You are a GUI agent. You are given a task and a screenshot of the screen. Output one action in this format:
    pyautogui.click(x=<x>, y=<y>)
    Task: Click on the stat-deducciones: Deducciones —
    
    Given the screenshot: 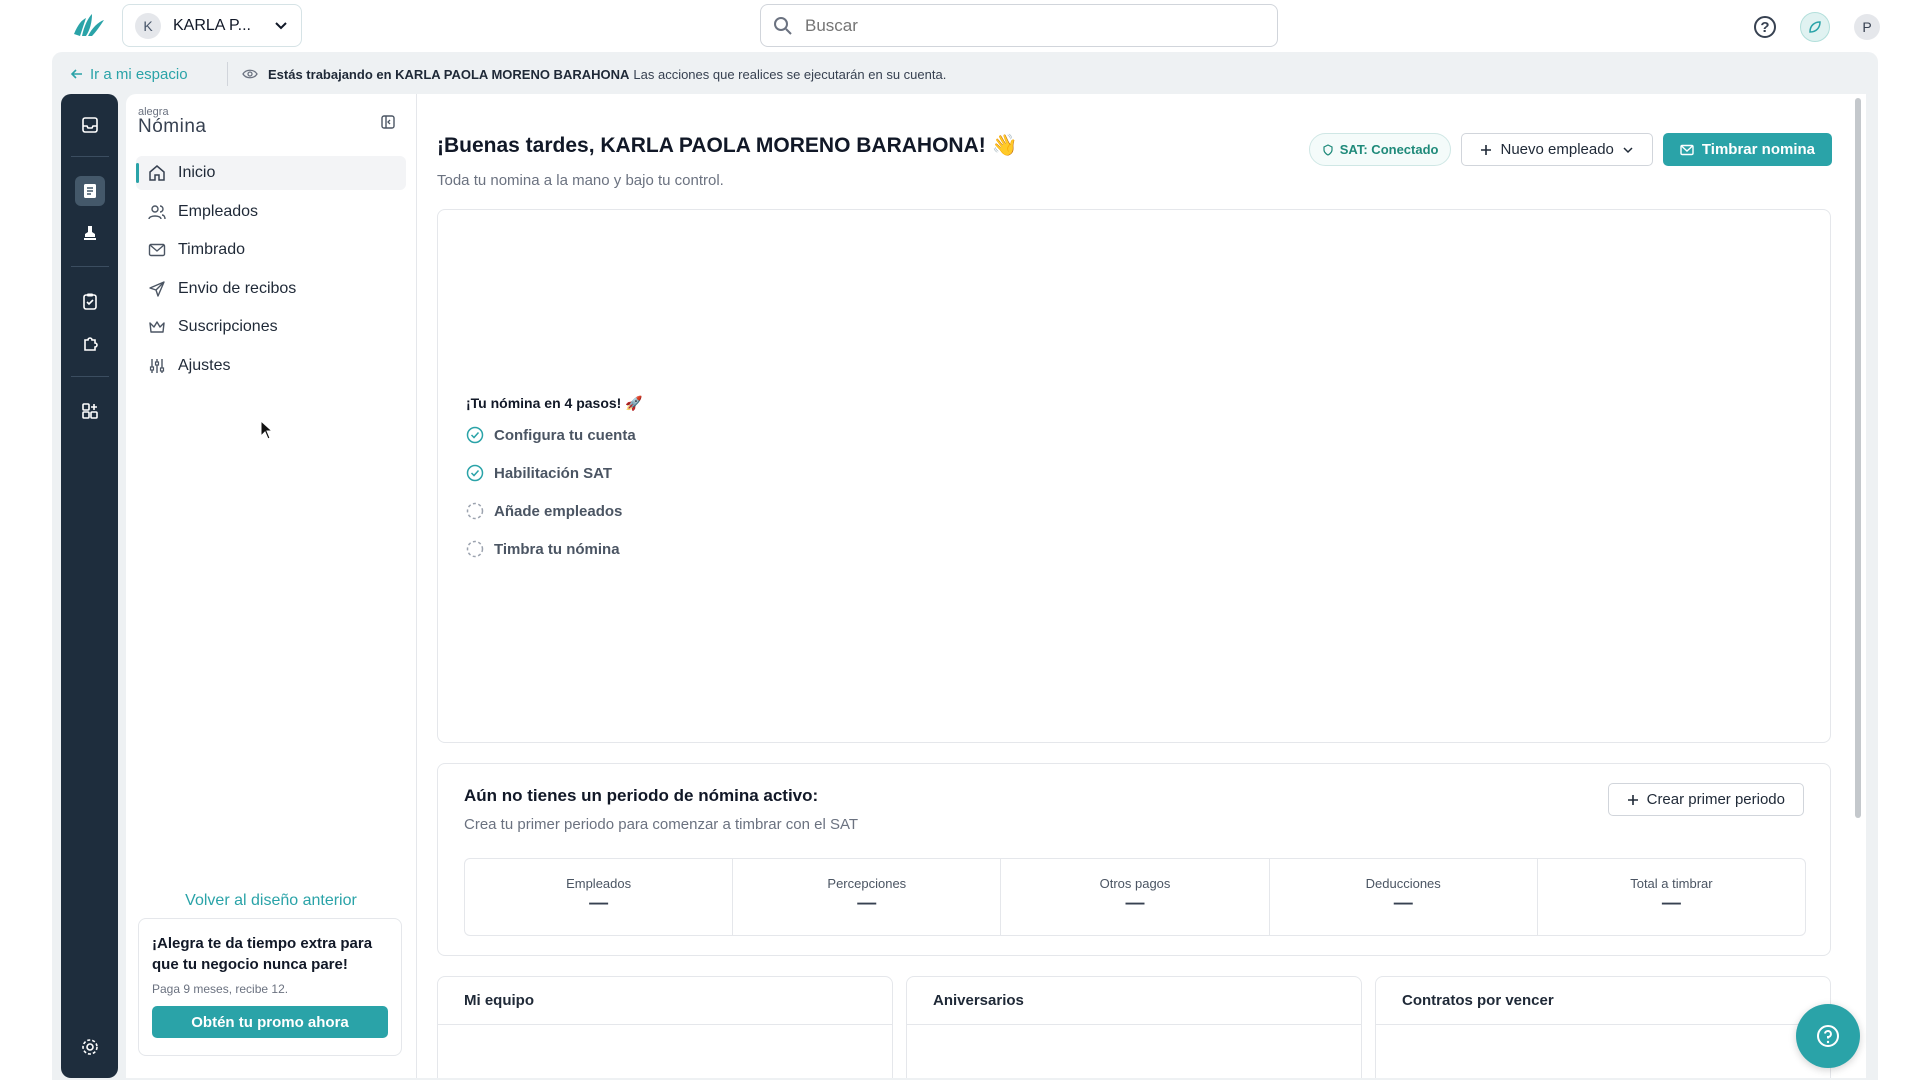 What is the action you would take?
    pyautogui.click(x=1404, y=897)
    